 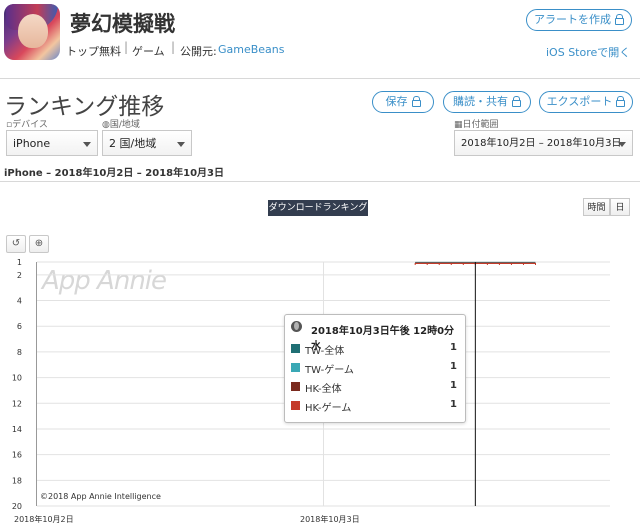 What do you see at coordinates (17, 429) in the screenshot?
I see `y-tick-label: 14` at bounding box center [17, 429].